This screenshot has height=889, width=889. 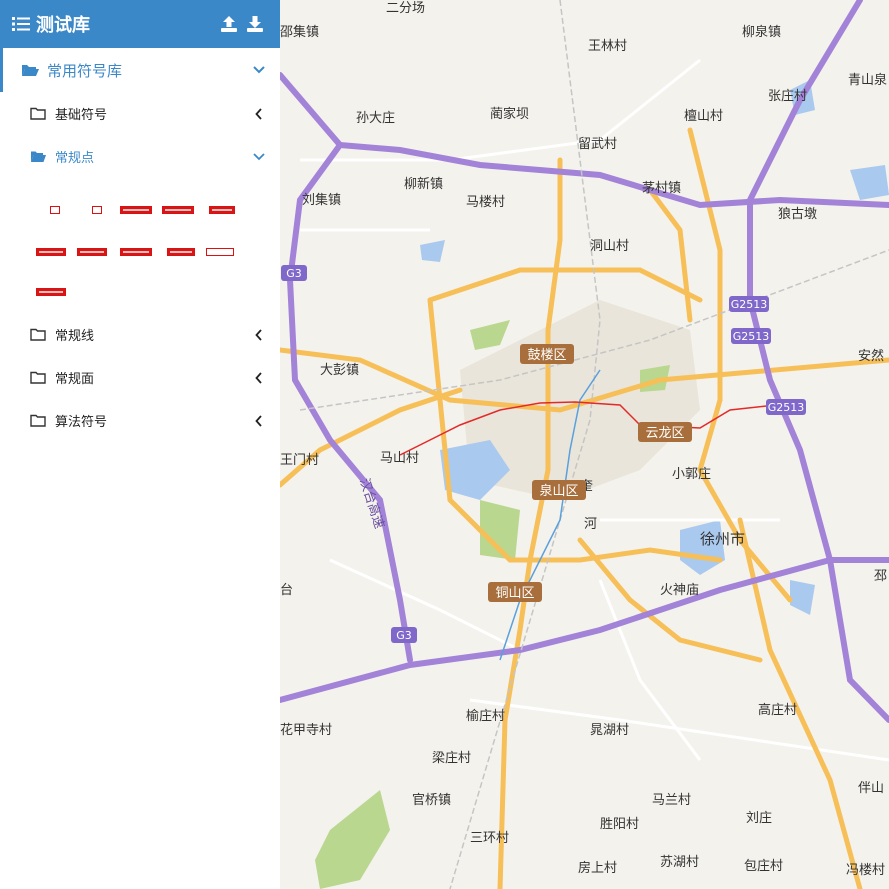 I want to click on place-label: 胜阳村, so click(x=619, y=824).